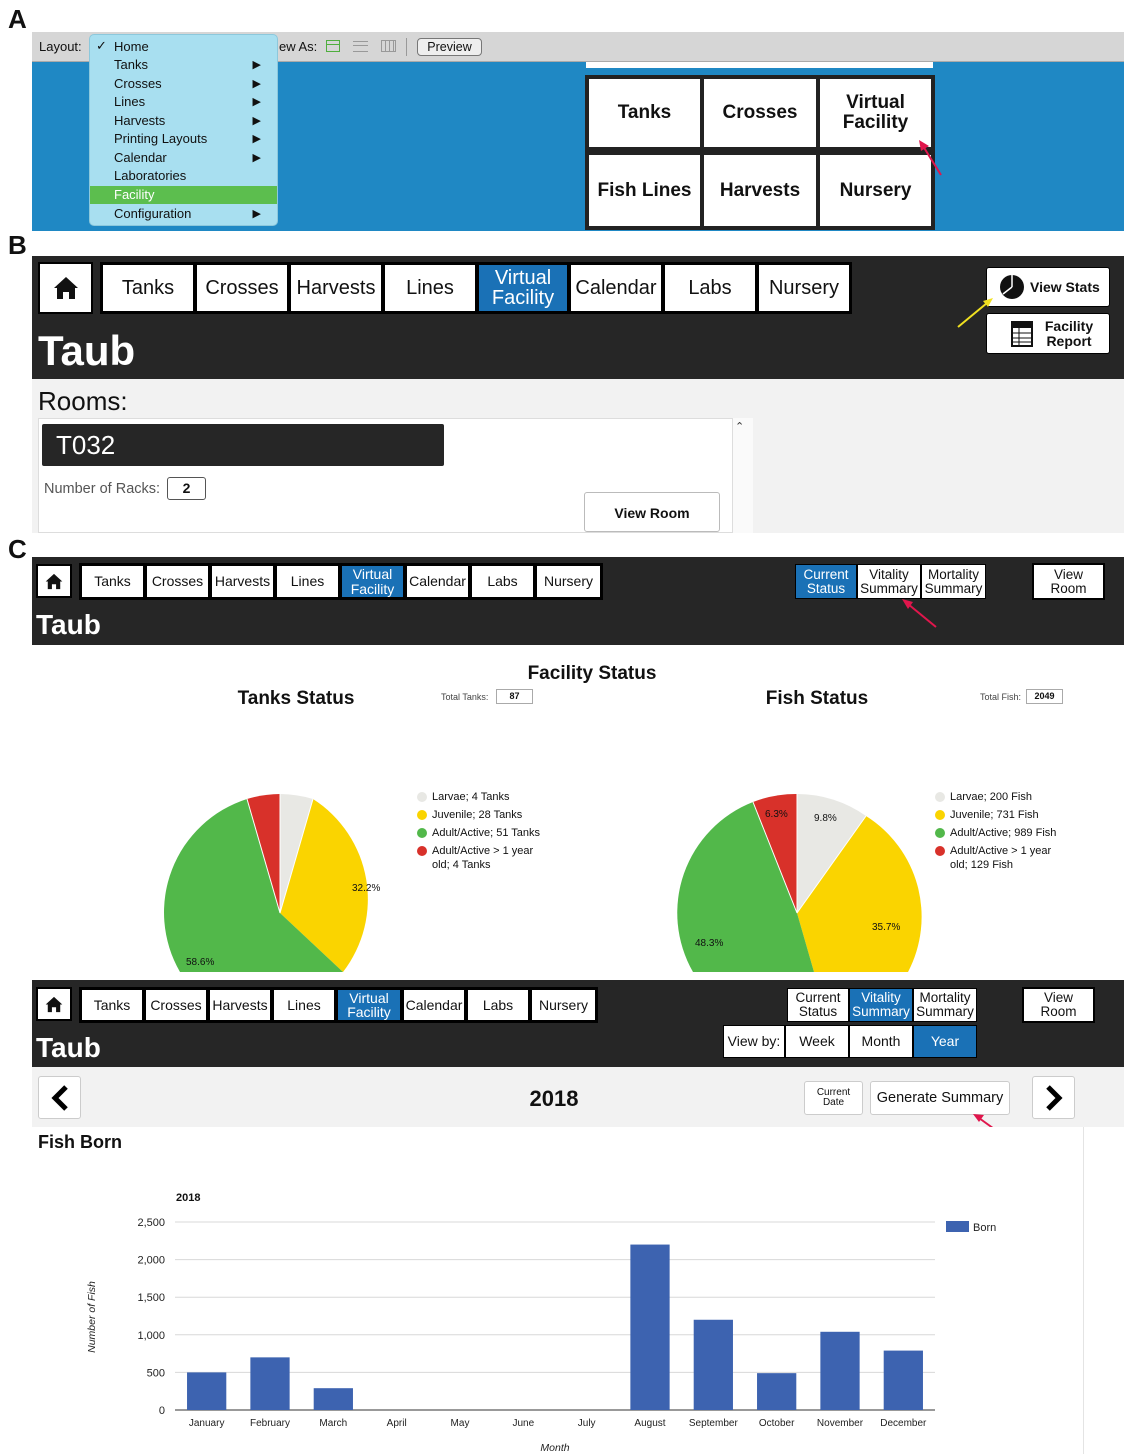 Image resolution: width=1130 pixels, height=1454 pixels. What do you see at coordinates (644, 113) in the screenshot?
I see `tile-tanks: Tanks` at bounding box center [644, 113].